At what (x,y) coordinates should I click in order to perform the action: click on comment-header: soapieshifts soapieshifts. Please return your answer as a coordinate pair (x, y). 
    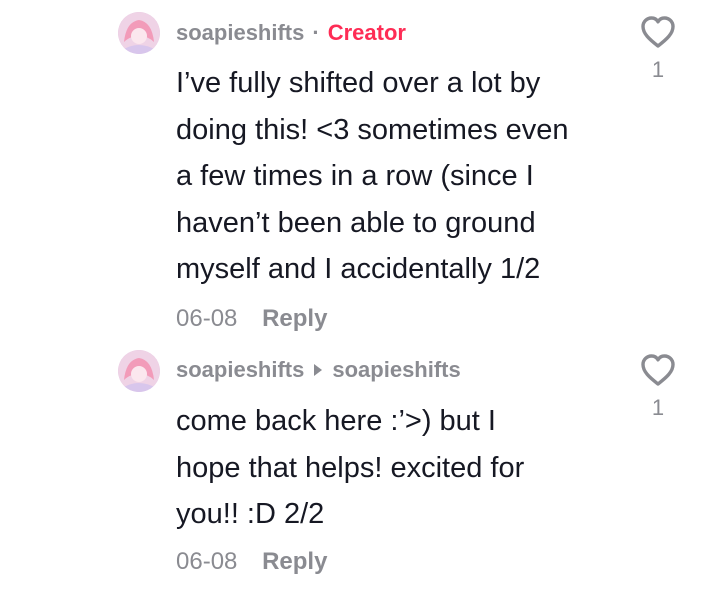
    Looking at the image, I should click on (318, 370).